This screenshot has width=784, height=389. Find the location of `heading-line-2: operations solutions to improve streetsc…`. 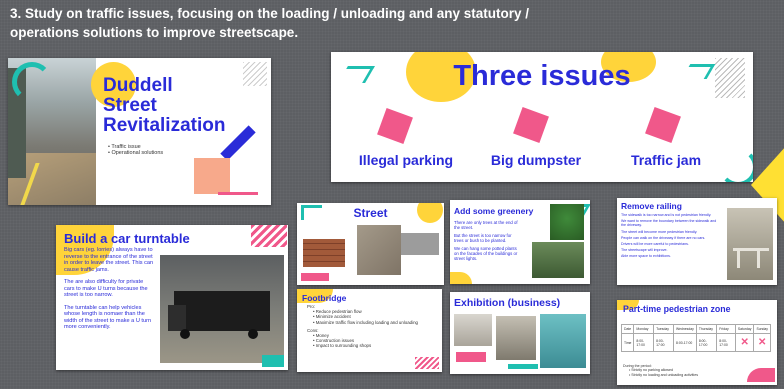

heading-line-2: operations solutions to improve streetsc… is located at coordinates (154, 32).